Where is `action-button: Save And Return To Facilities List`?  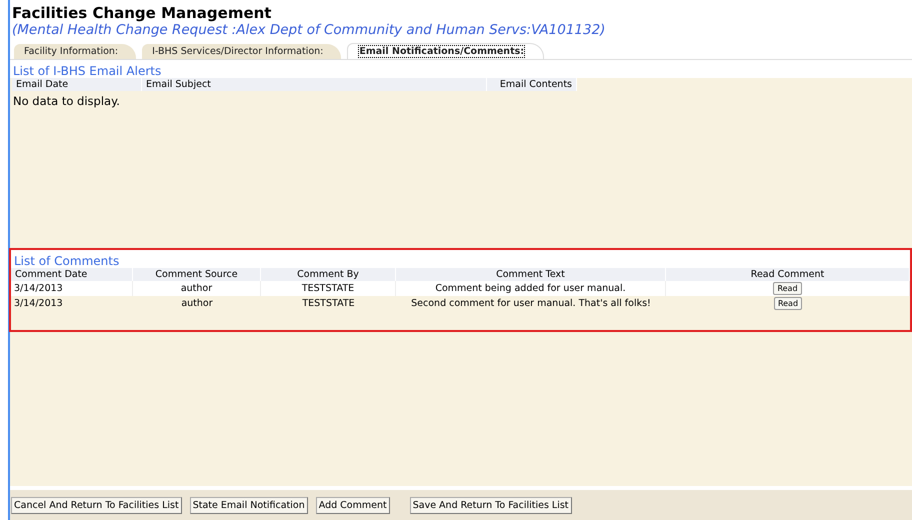
action-button: Save And Return To Facilities List is located at coordinates (491, 505).